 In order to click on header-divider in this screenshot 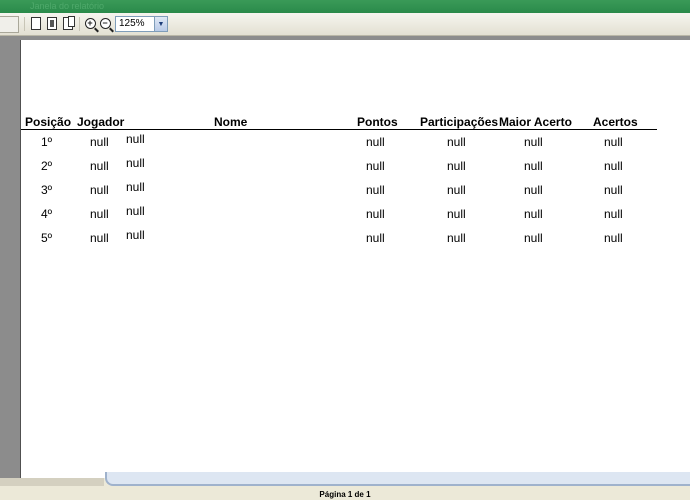, I will do `click(339, 129)`.